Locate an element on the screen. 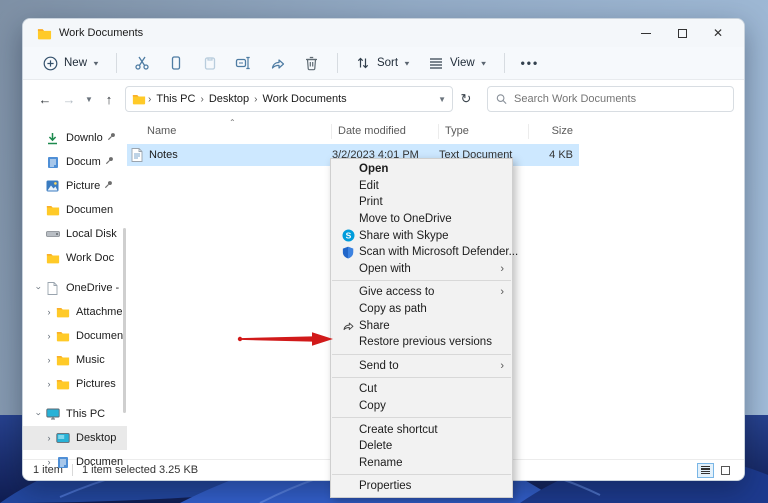 The width and height of the screenshot is (768, 503). menu-item-send-to: Send to › is located at coordinates (421, 366).